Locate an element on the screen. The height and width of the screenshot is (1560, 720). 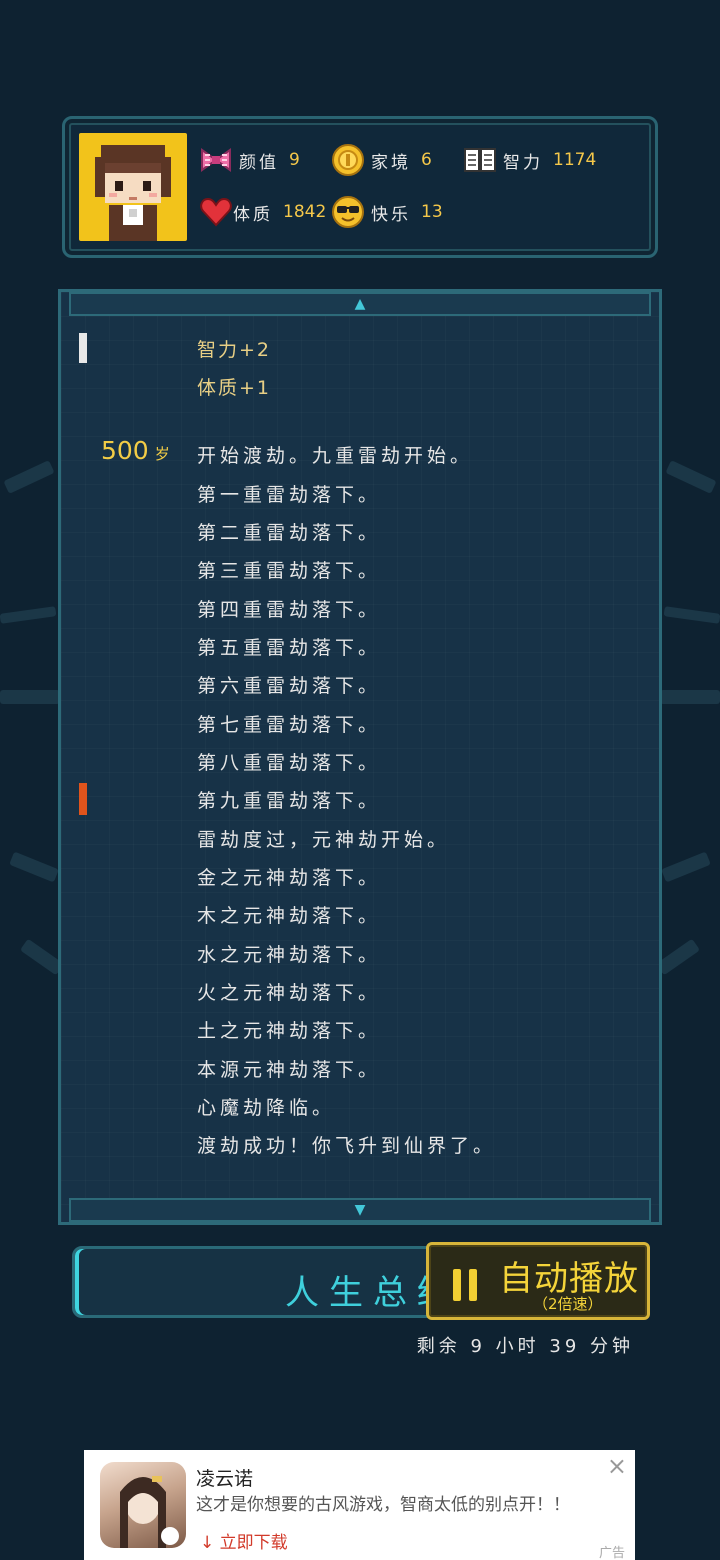
log-event-line: 第七重雷劫落下。 is located at coordinates (289, 725).